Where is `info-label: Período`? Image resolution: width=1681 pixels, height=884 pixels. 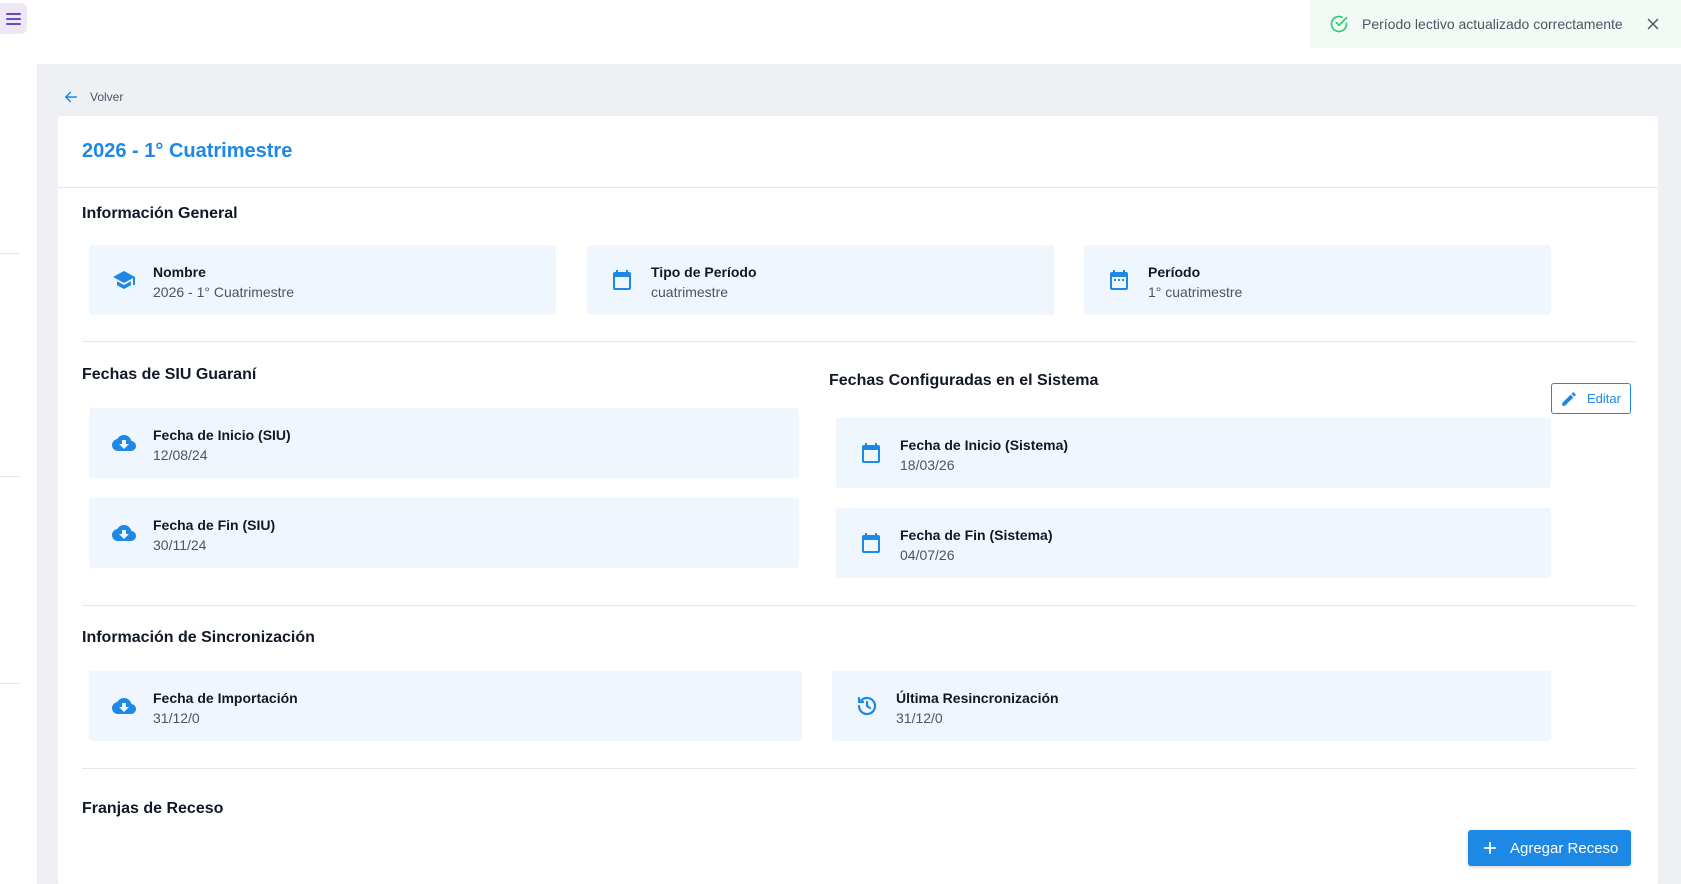
info-label: Período is located at coordinates (1174, 272).